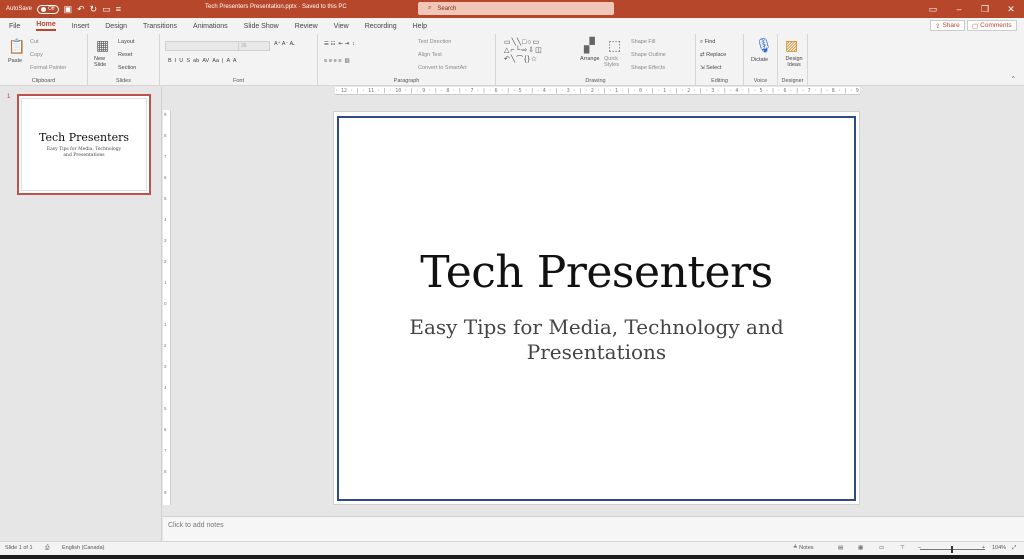  Describe the element at coordinates (1011, 9) in the screenshot. I see `close-icon: ✕` at that location.